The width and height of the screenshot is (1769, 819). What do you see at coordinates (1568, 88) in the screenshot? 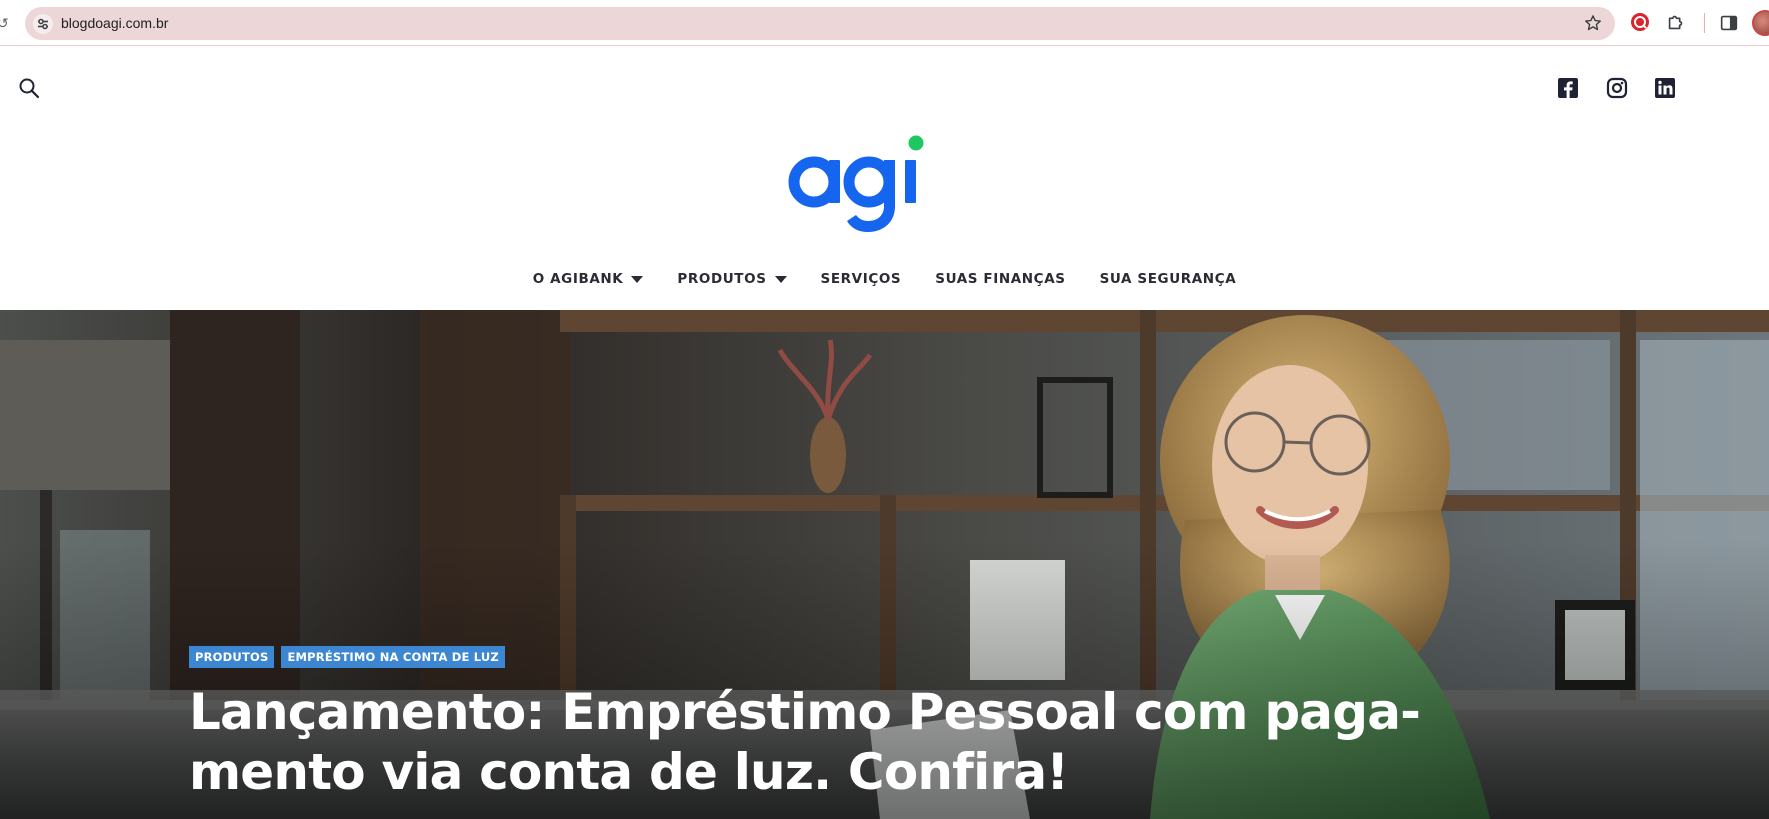
I see `facebook-icon` at bounding box center [1568, 88].